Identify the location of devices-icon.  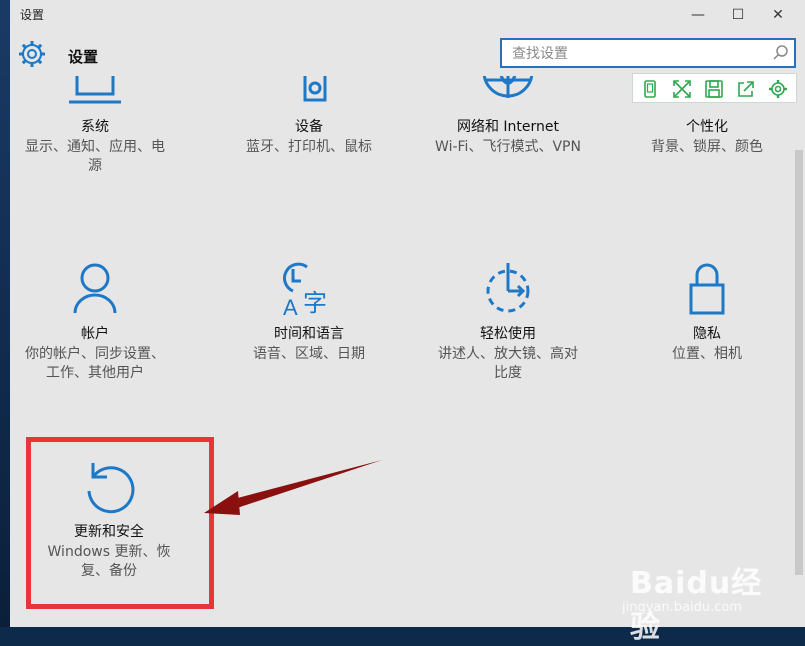
(315, 89).